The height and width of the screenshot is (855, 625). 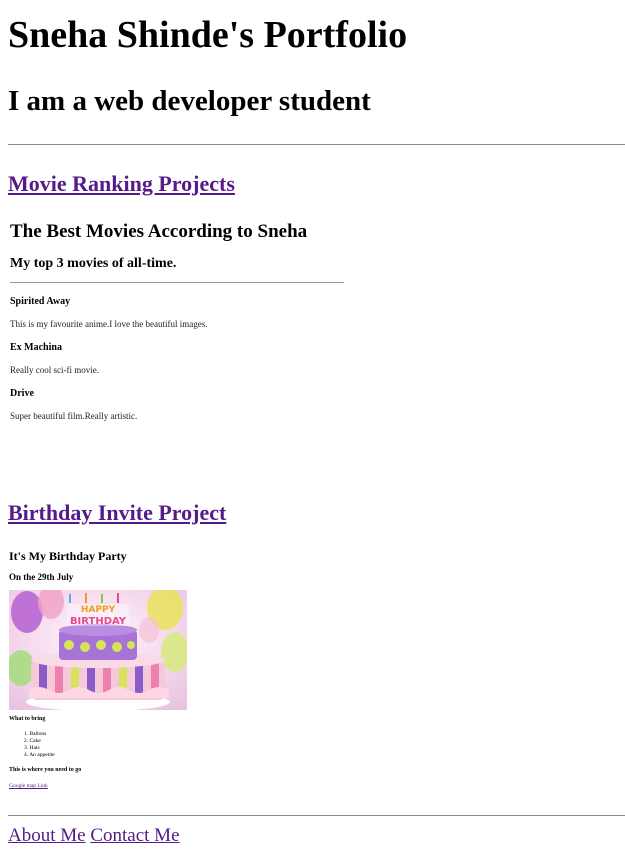 I want to click on svg-text: BIRTHDAY, so click(x=98, y=621).